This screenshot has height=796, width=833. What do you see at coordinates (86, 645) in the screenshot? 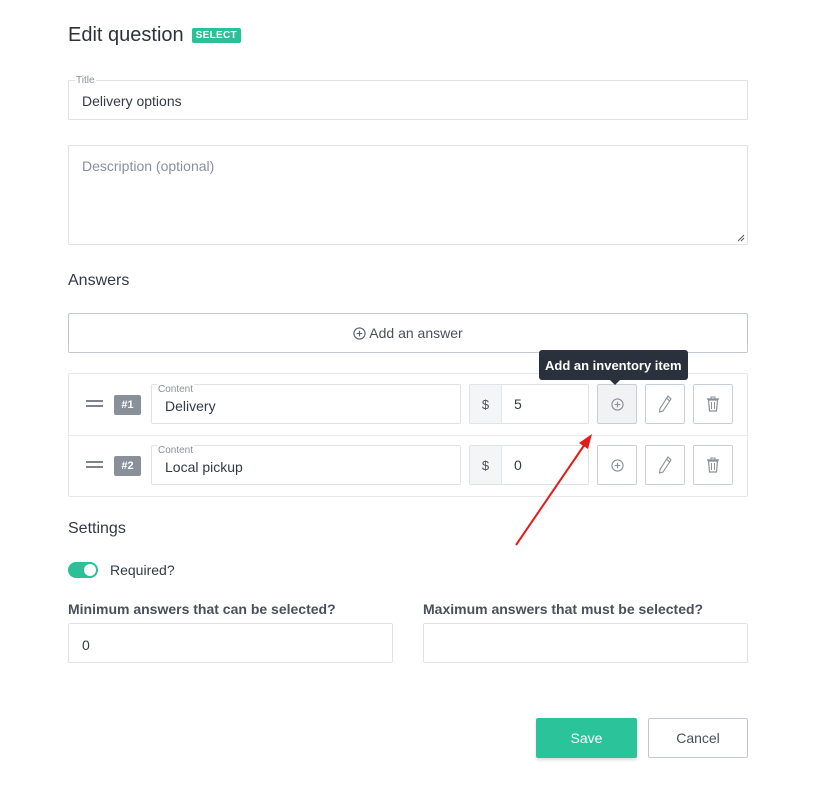
I see `min-answers-value: 0` at bounding box center [86, 645].